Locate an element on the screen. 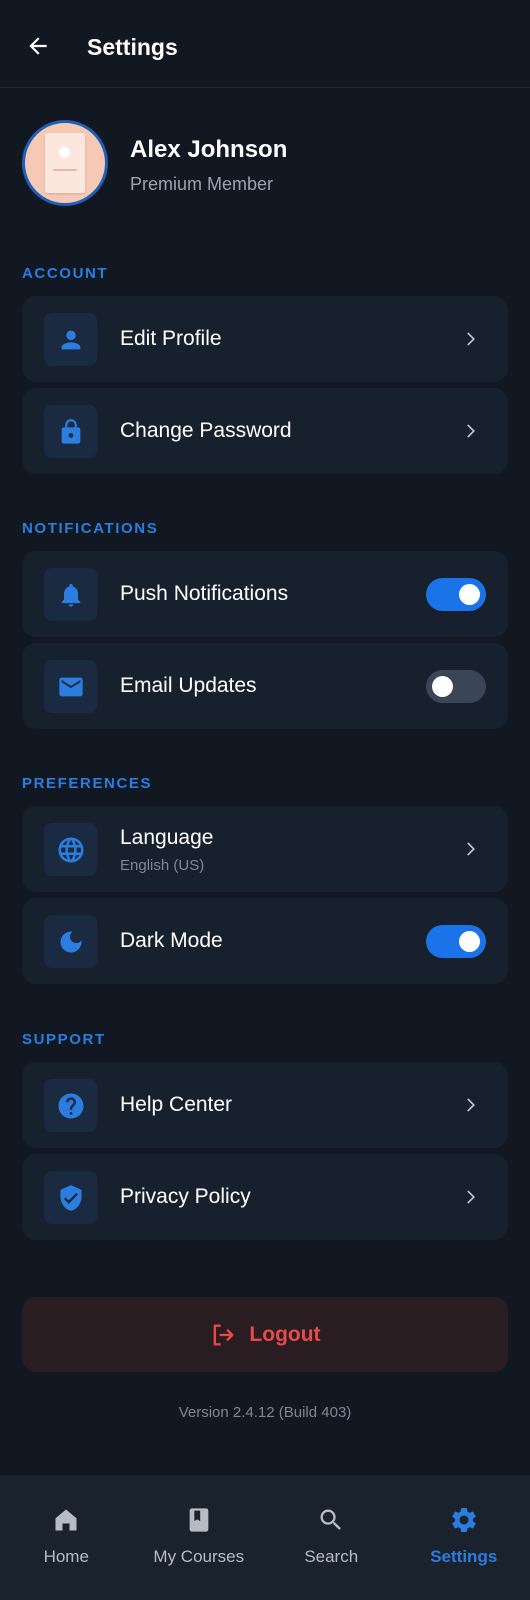  profile-summary: Alex Johnson Premium Member is located at coordinates (265, 165).